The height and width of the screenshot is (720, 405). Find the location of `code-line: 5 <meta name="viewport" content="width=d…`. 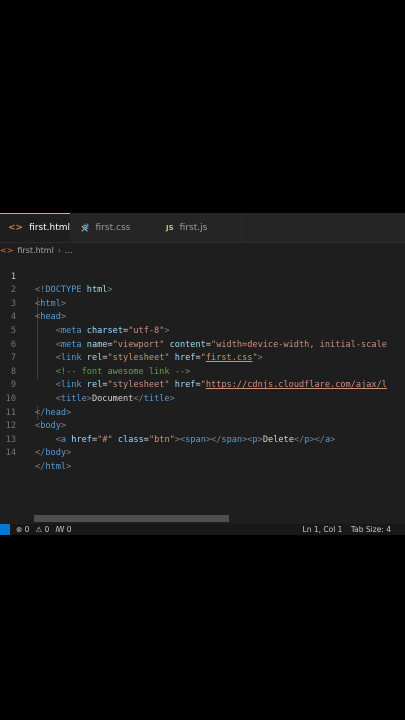

code-line: 5 <meta name="viewport" content="width=d… is located at coordinates (202, 330).